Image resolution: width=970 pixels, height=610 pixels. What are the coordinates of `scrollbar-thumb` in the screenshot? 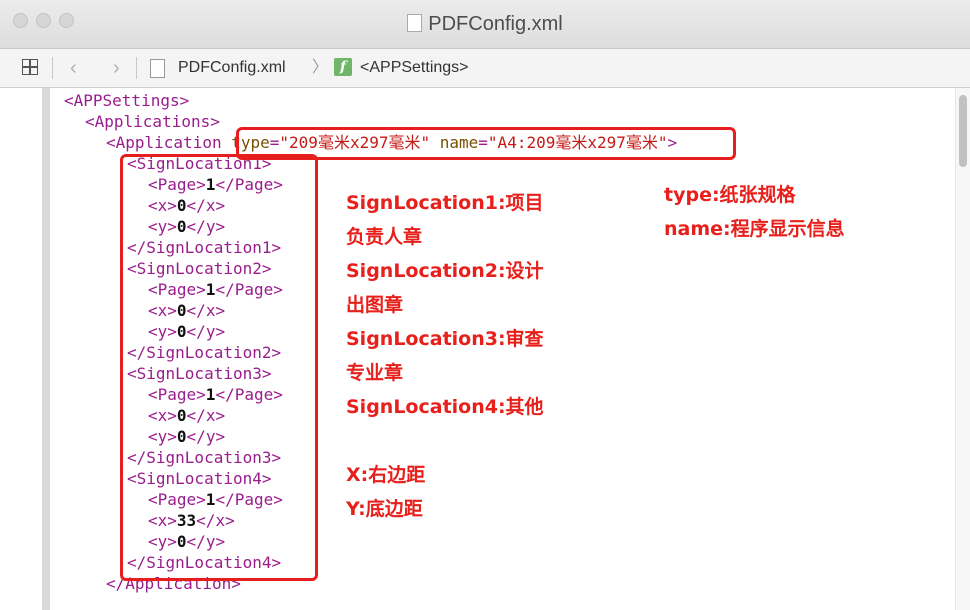 It's located at (963, 131).